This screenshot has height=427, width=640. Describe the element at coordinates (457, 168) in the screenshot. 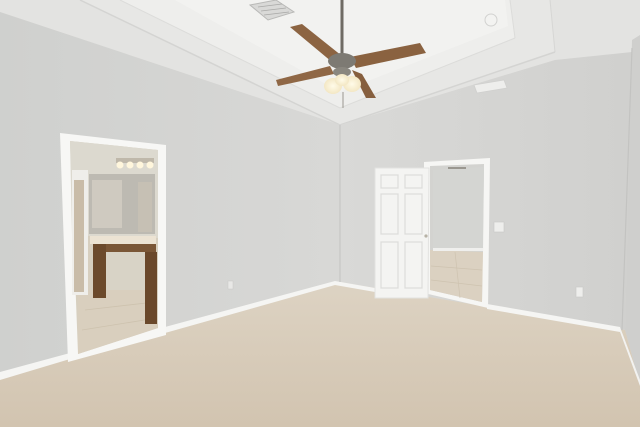

I see `hallway-ceiling-light` at that location.